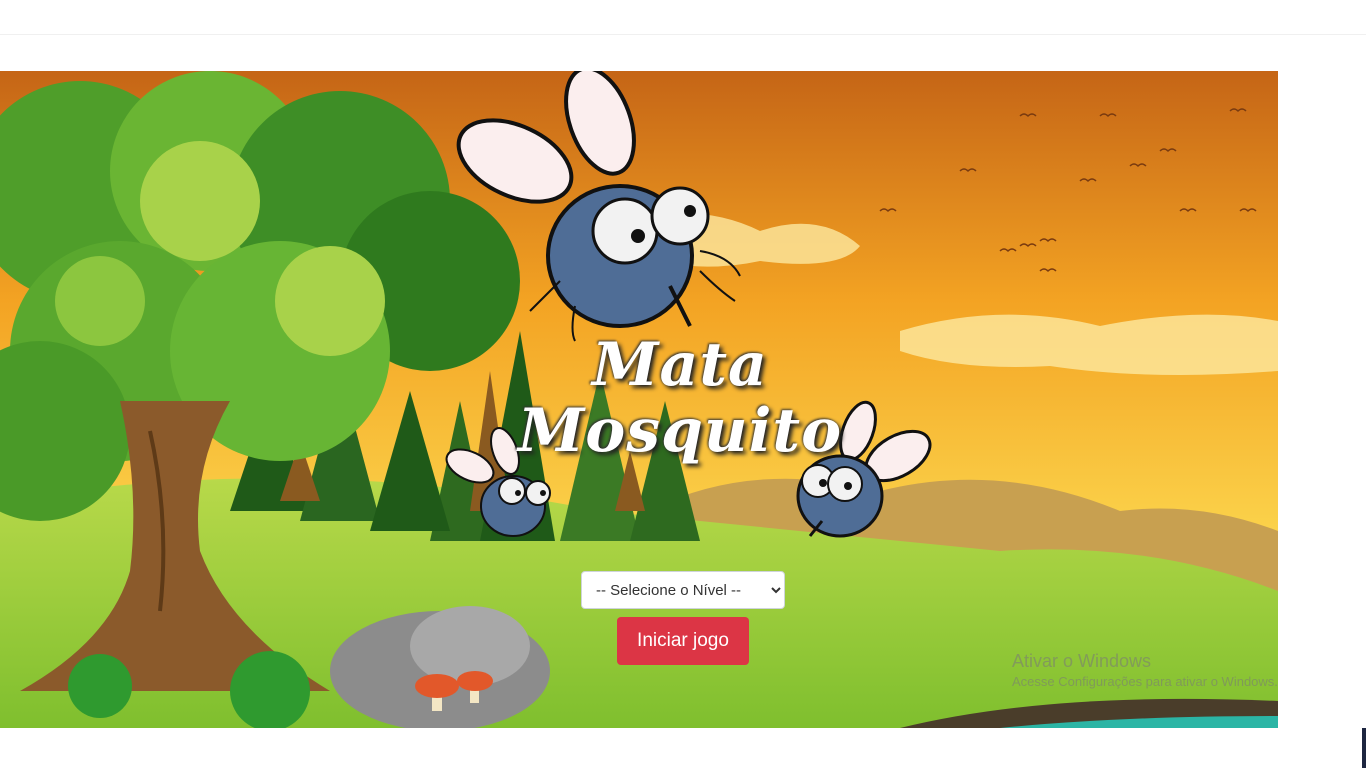  I want to click on game-title: Mata Mosquito, so click(680, 398).